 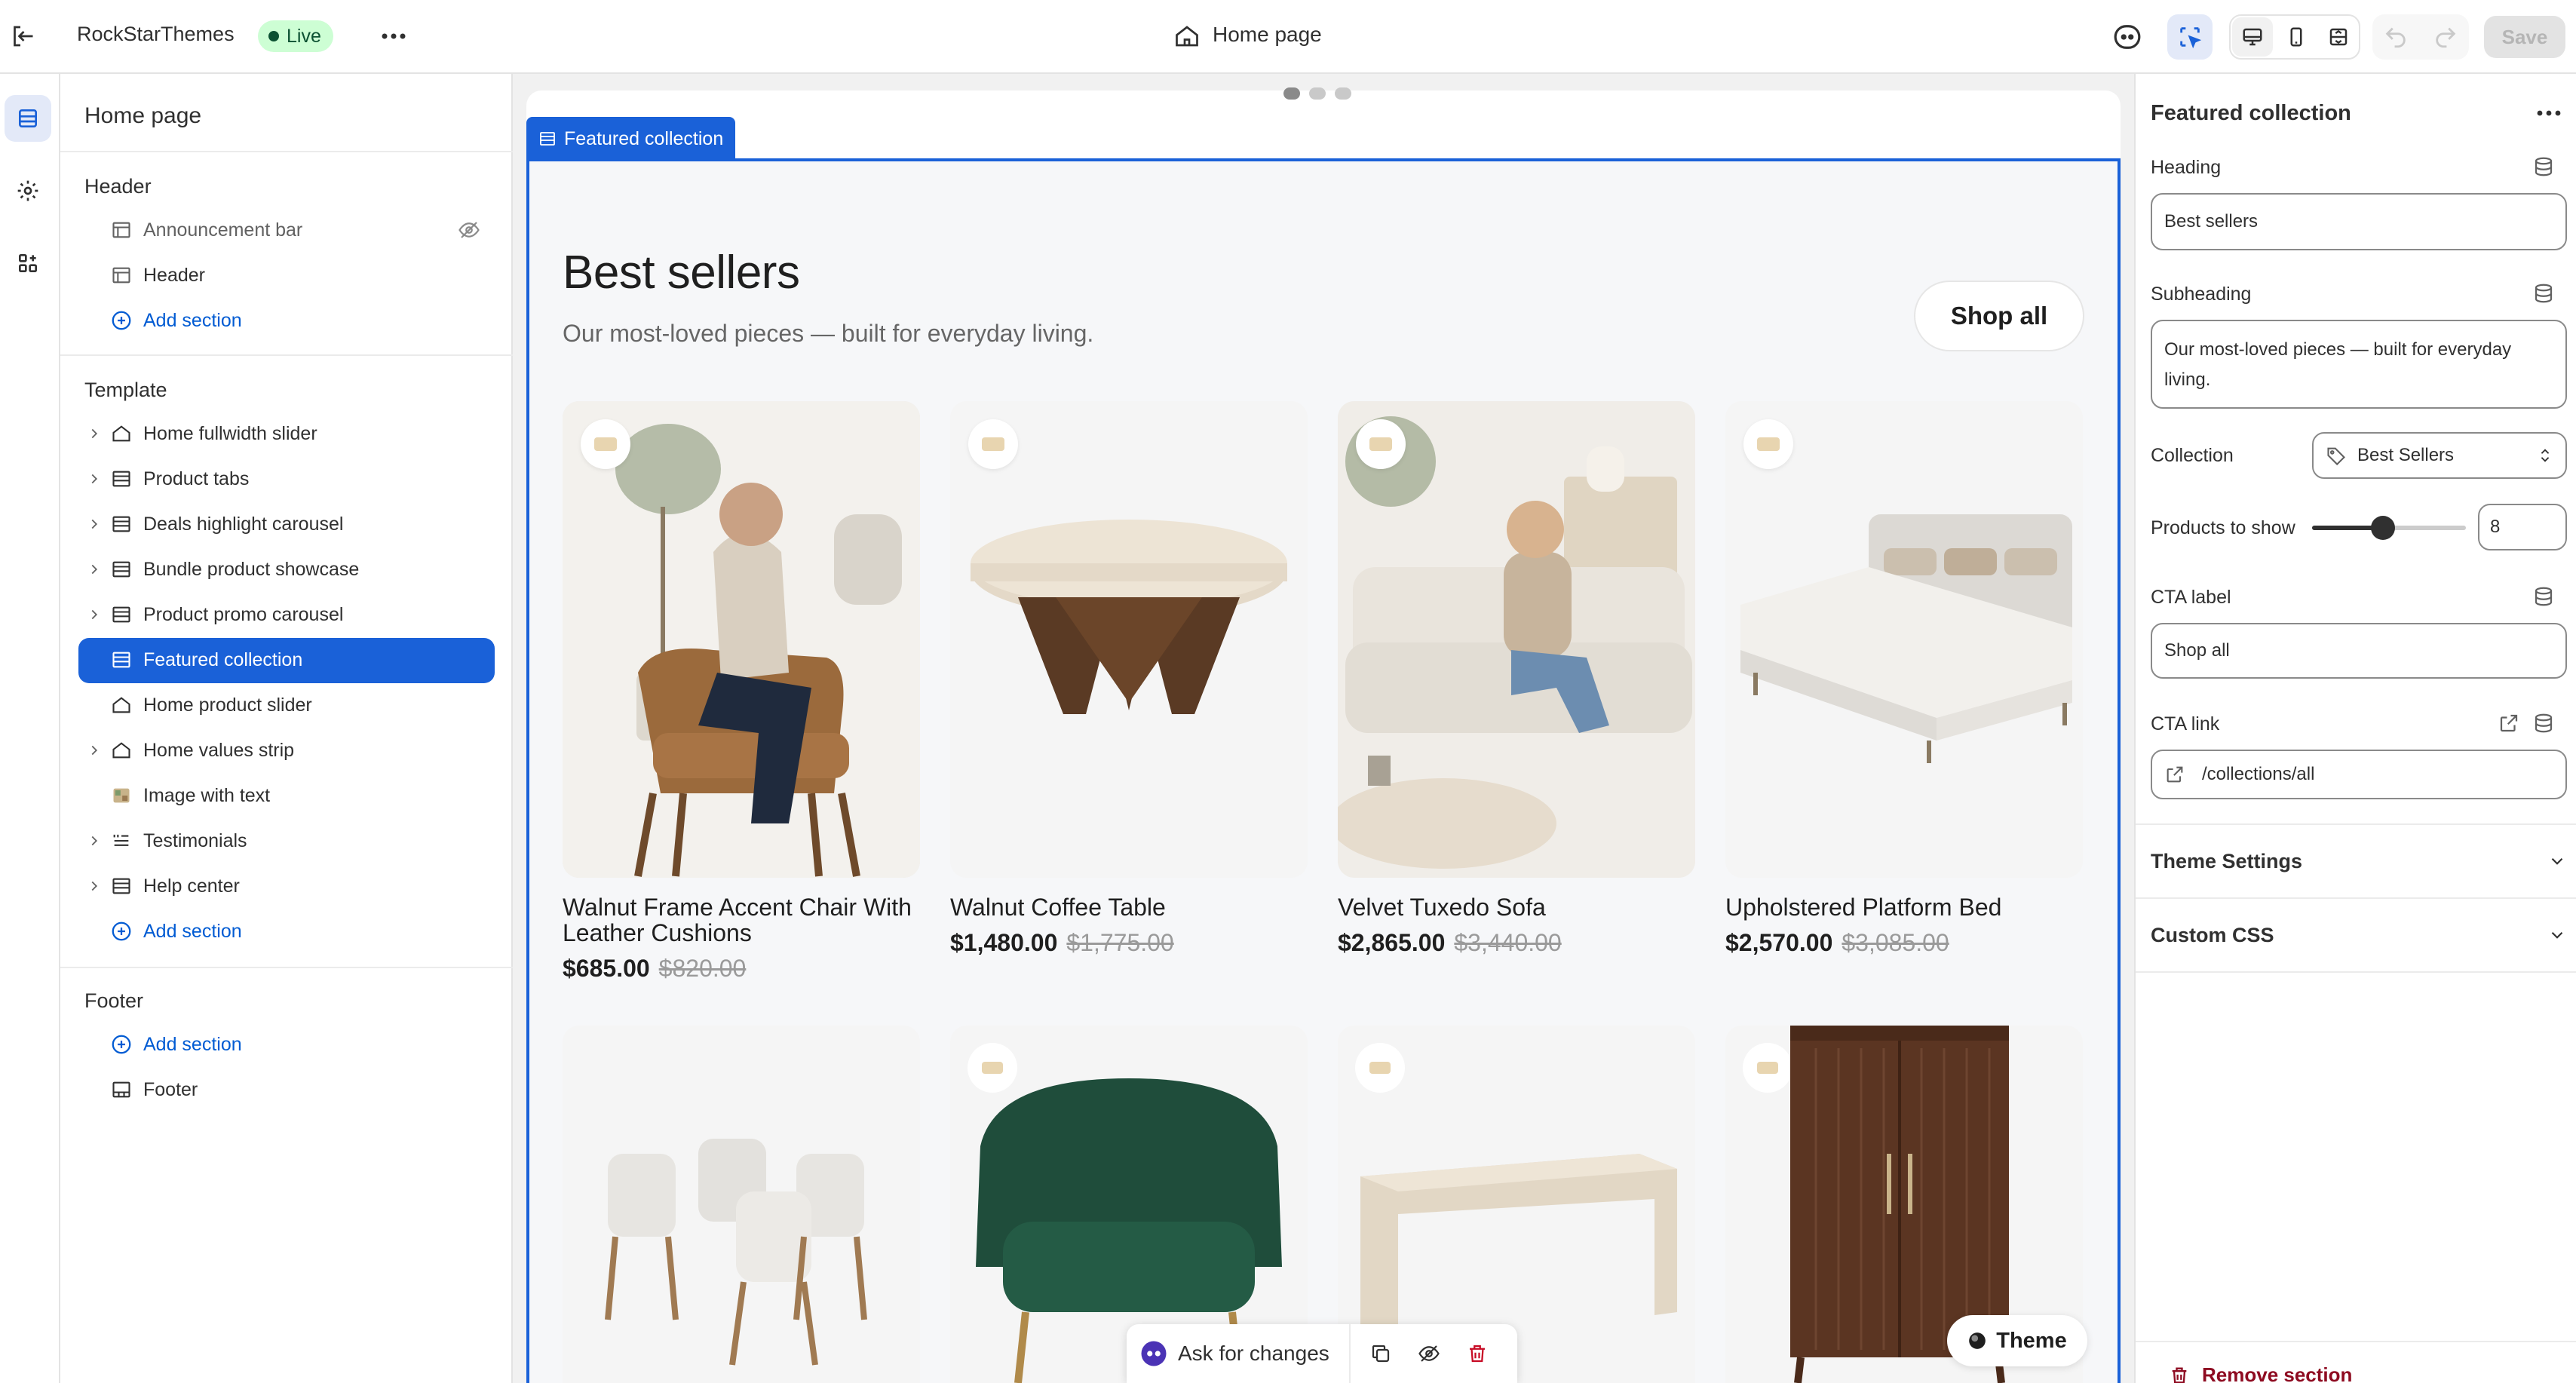 What do you see at coordinates (207, 795) in the screenshot?
I see `section-item-label: Image with text` at bounding box center [207, 795].